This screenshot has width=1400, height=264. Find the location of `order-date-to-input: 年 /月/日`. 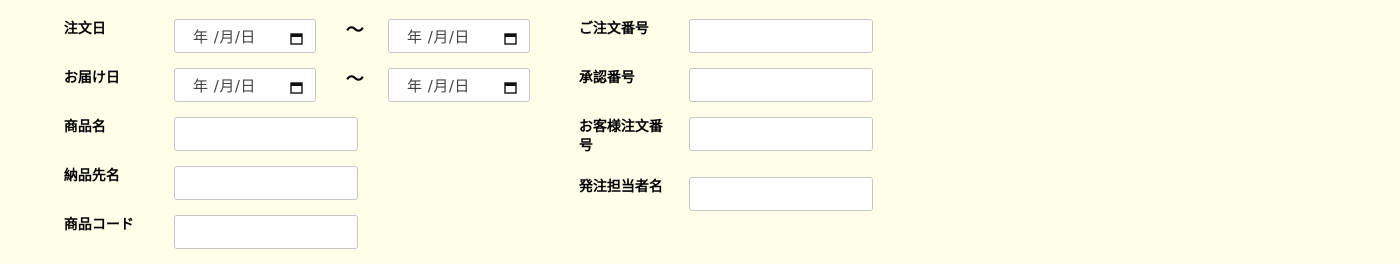

order-date-to-input: 年 /月/日 is located at coordinates (459, 36).